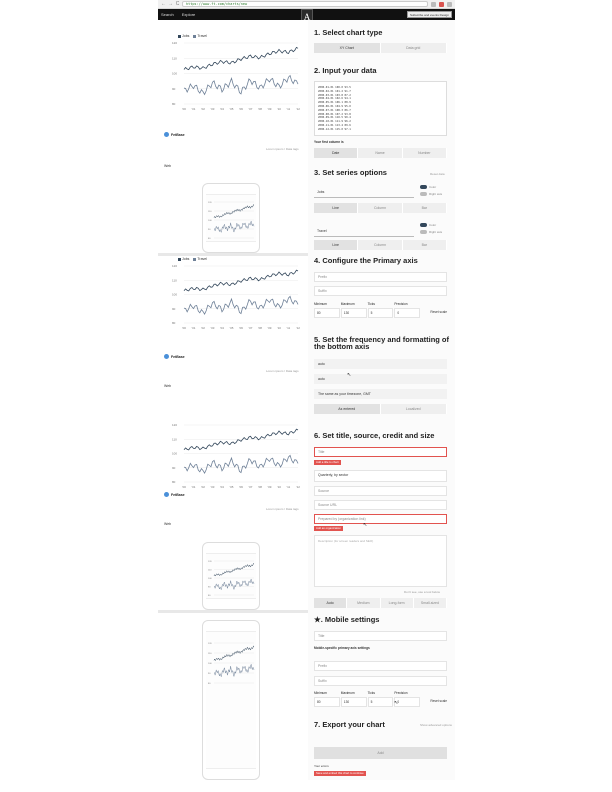 This screenshot has width=612, height=792. I want to click on description-textarea: Description (for screen readers and SEO), so click(380, 561).